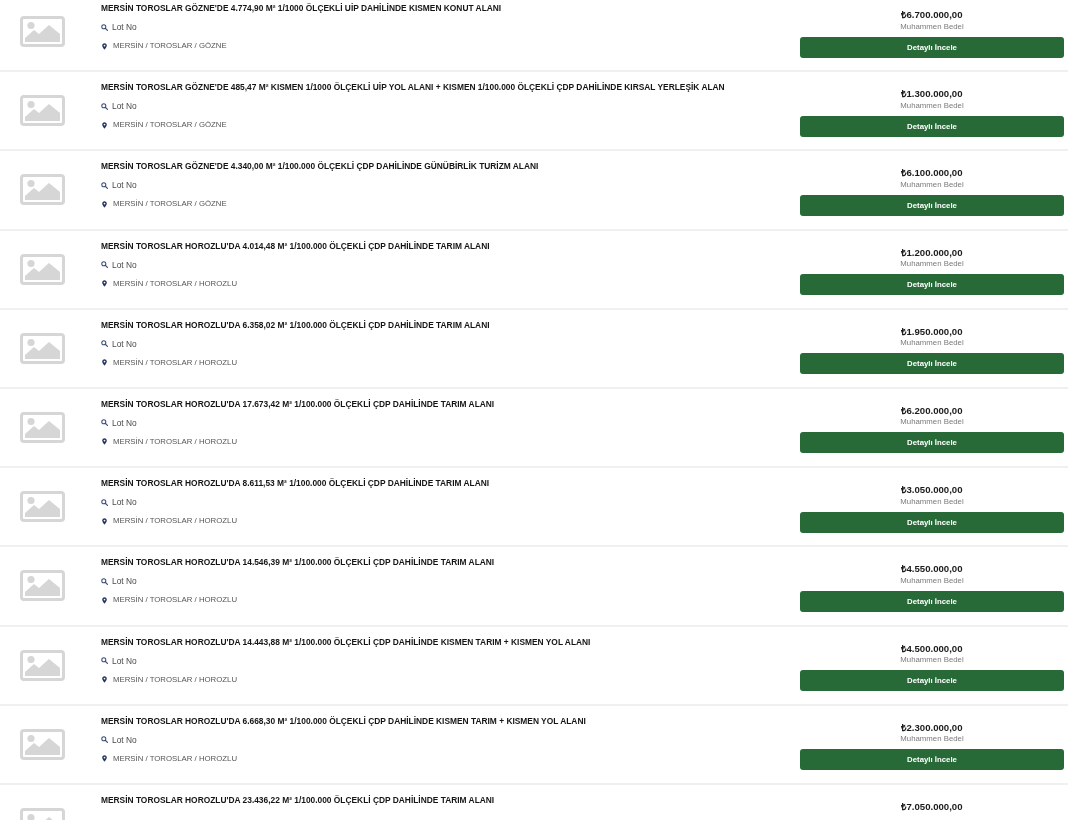 Image resolution: width=1068 pixels, height=820 pixels. I want to click on listing-title: MERSİN TOROSLAR HOROZLU'DA 14.443,88 M² 1/100.000 ÖLÇEKLİ ÇDP DAHİLİNDE KISMEN TARIM + KISMEN YOL ALANI, so click(346, 641).